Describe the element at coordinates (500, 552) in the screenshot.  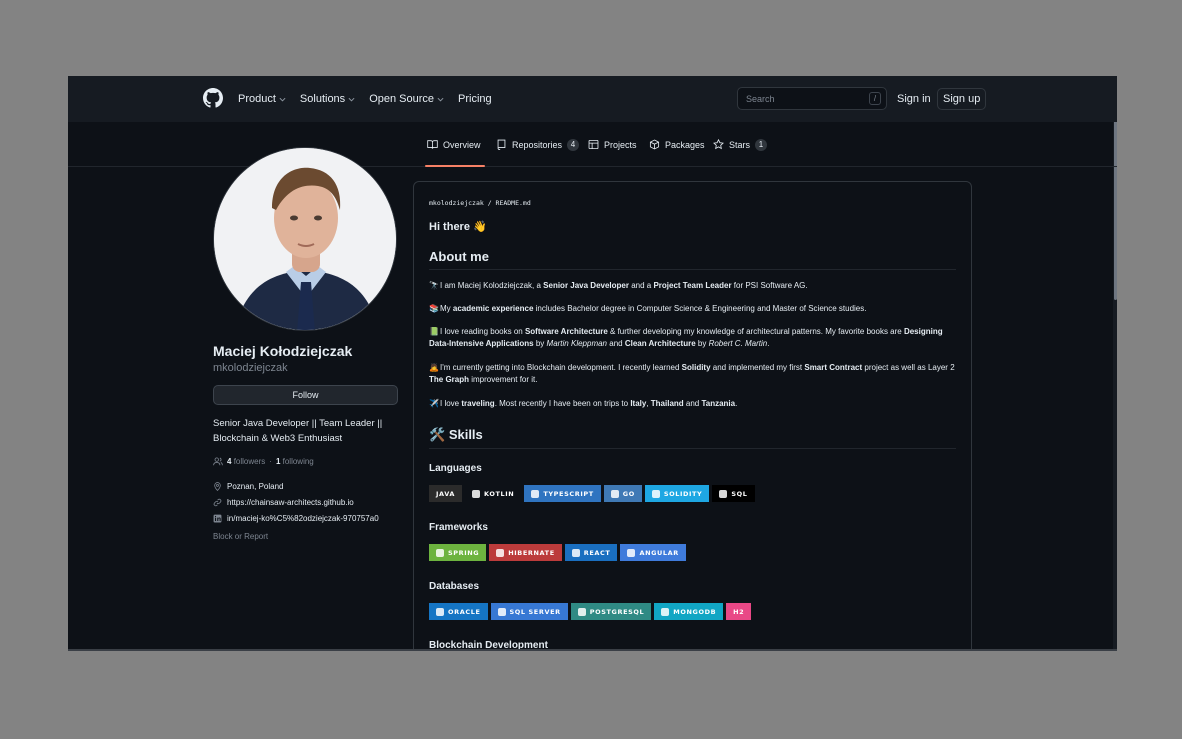
I see `hibernate-logo-icon` at that location.